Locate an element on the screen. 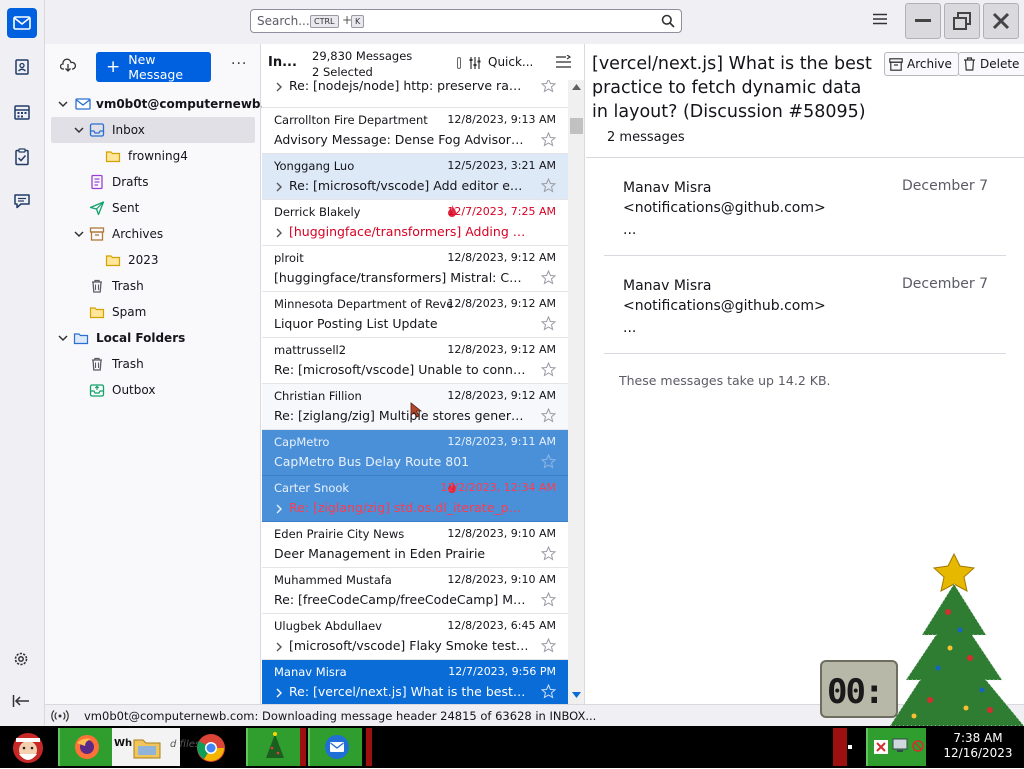 The image size is (1024, 769). quick-filter-toggle-icon is located at coordinates (459, 63).